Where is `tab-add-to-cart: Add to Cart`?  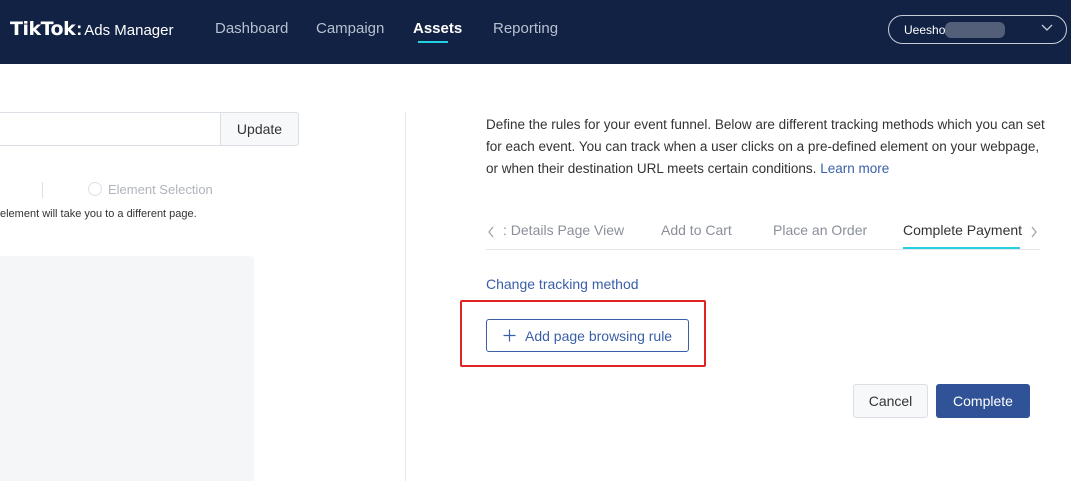 tab-add-to-cart: Add to Cart is located at coordinates (696, 230).